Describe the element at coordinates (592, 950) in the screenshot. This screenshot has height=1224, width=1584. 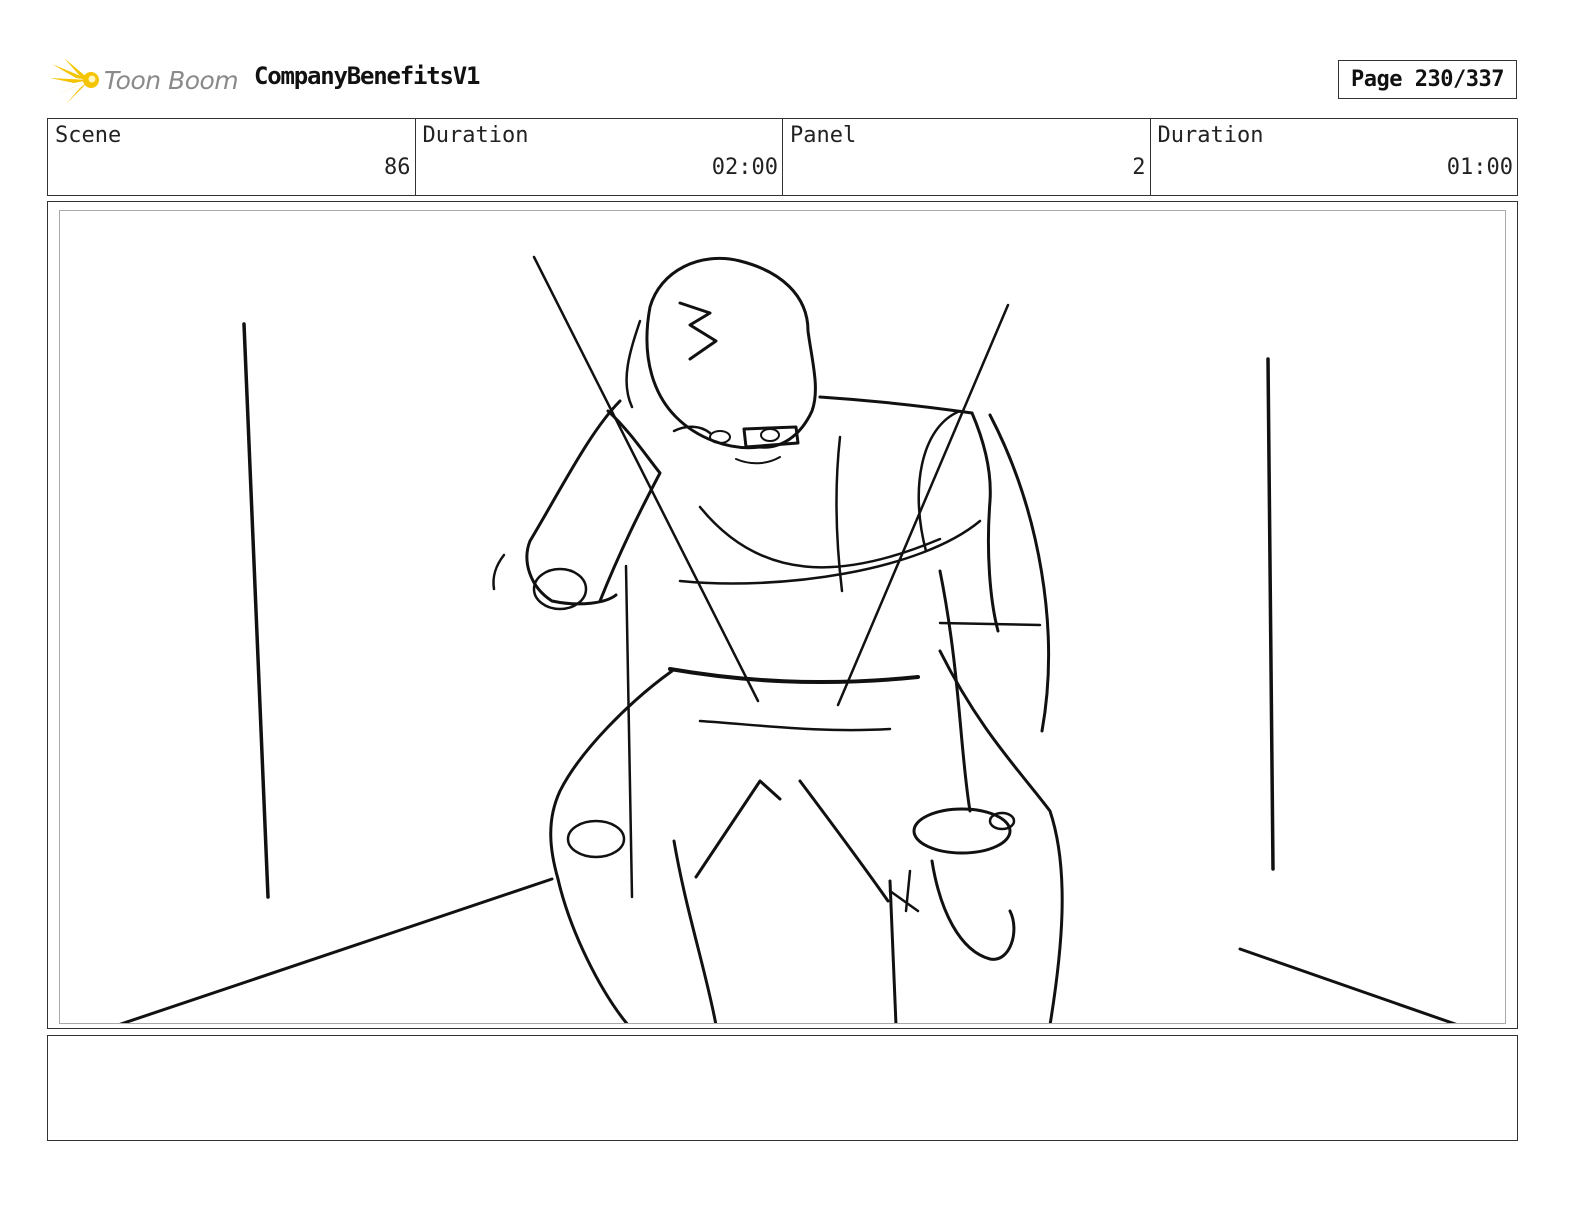
I see `leg-left-outer` at that location.